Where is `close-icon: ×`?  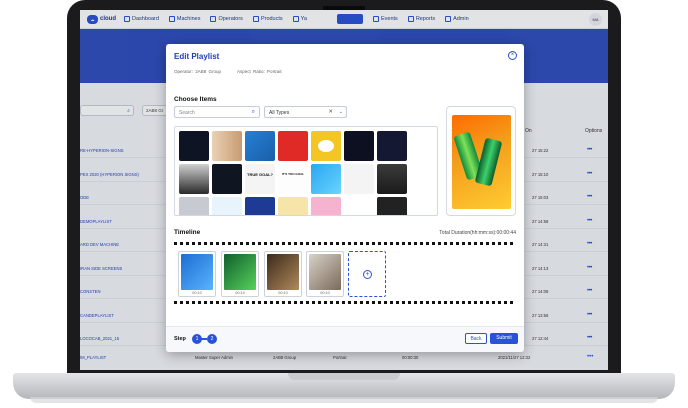 close-icon: × is located at coordinates (512, 55).